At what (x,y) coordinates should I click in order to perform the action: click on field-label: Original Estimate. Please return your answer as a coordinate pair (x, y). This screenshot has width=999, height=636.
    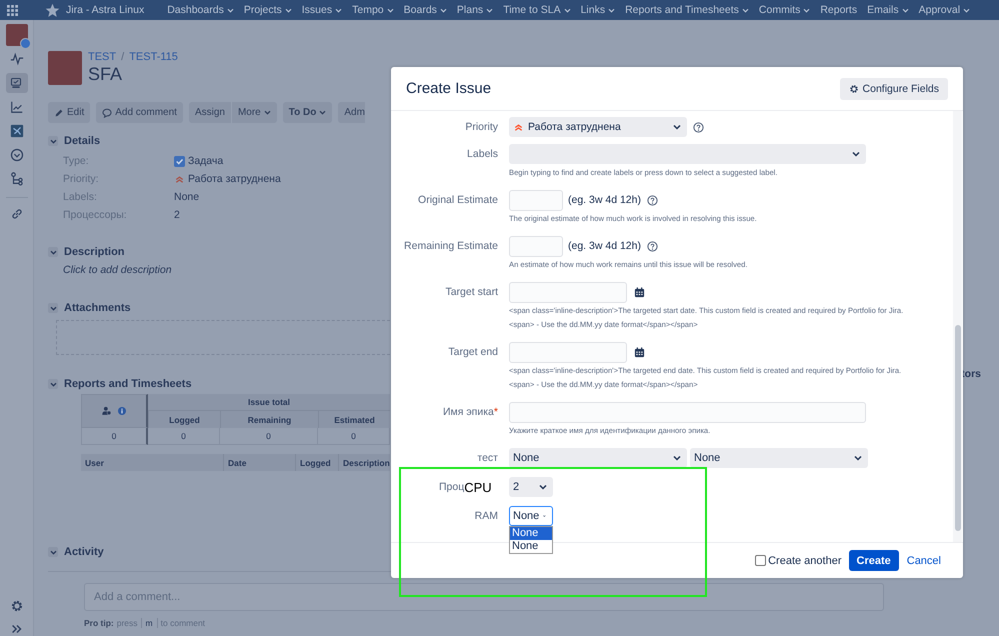
    Looking at the image, I should click on (458, 200).